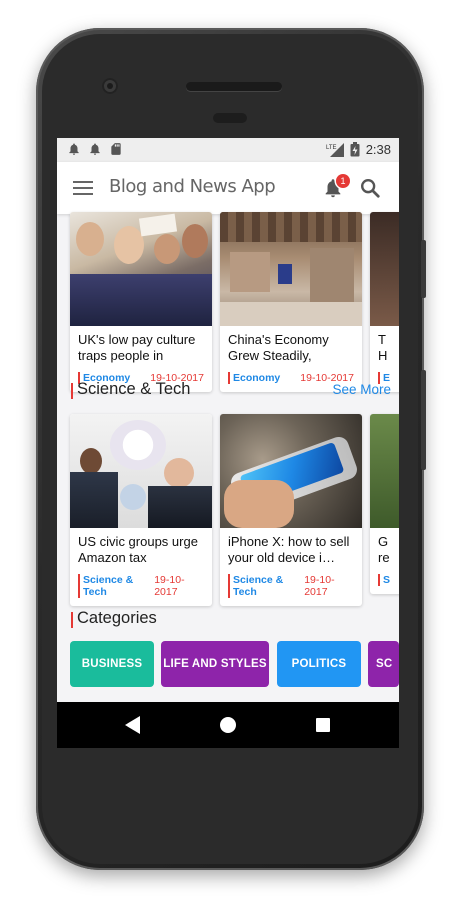 This screenshot has width=460, height=900. What do you see at coordinates (231, 391) in the screenshot?
I see `science-section-header: Science & Tech See More` at bounding box center [231, 391].